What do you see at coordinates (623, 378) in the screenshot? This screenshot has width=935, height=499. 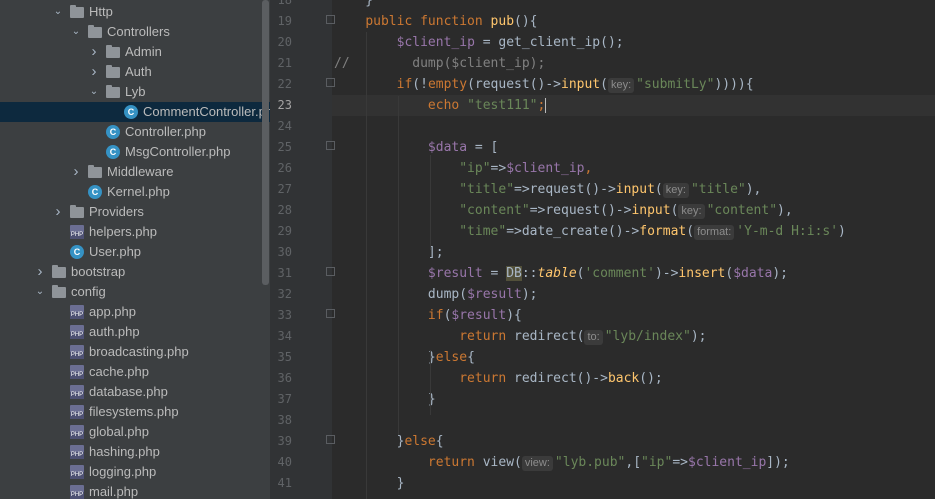 I see `code-token: back` at bounding box center [623, 378].